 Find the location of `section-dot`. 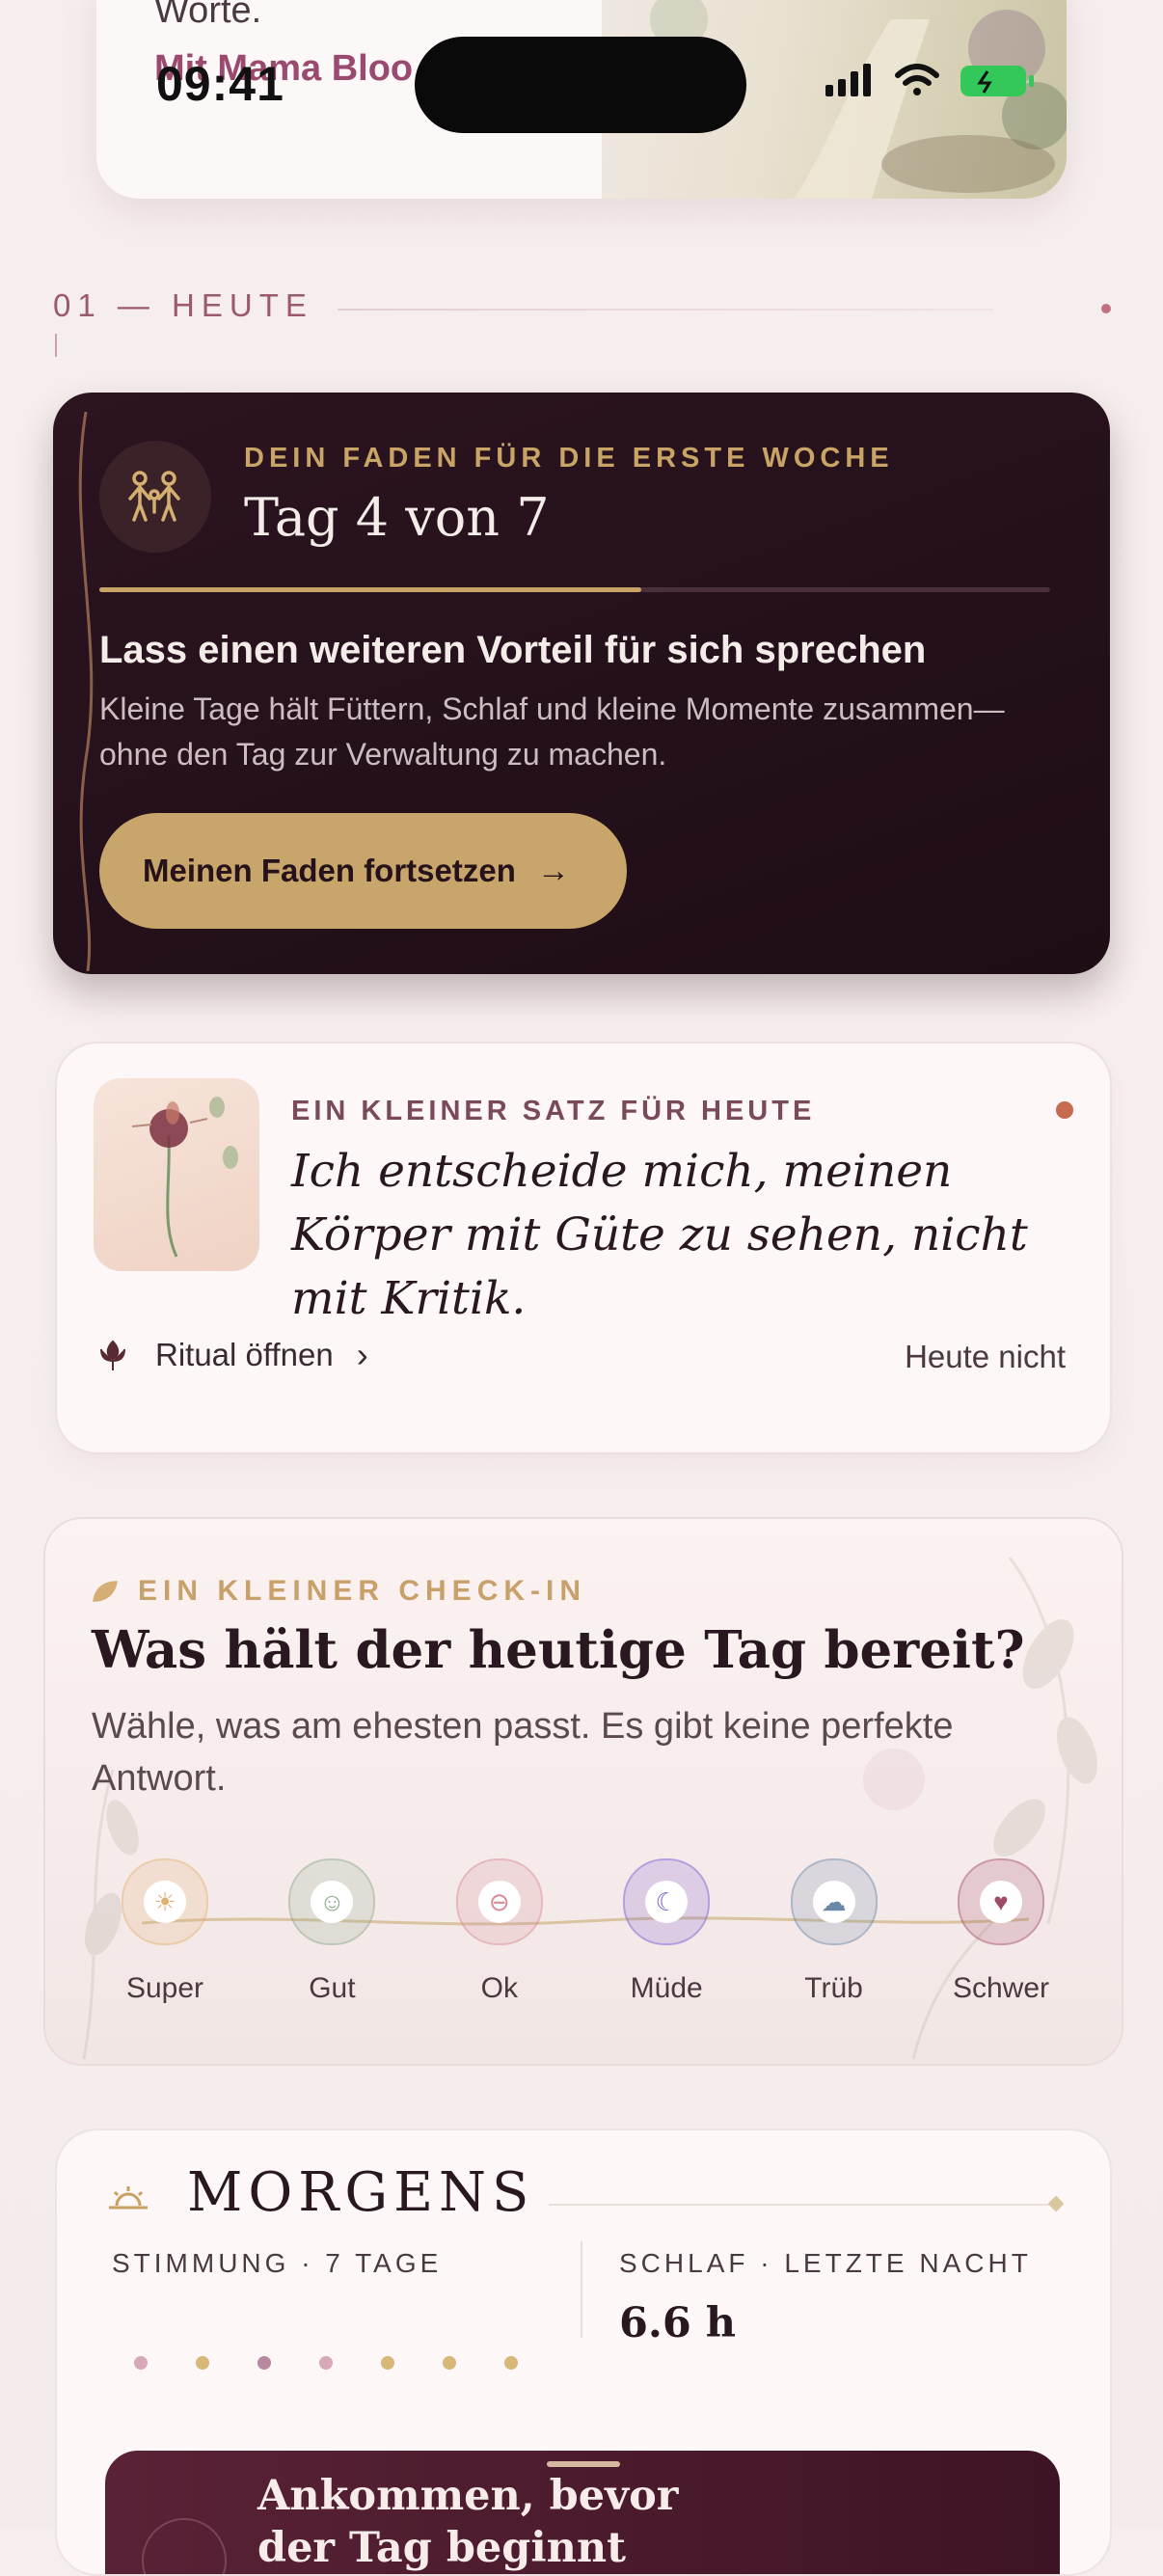

section-dot is located at coordinates (1106, 308).